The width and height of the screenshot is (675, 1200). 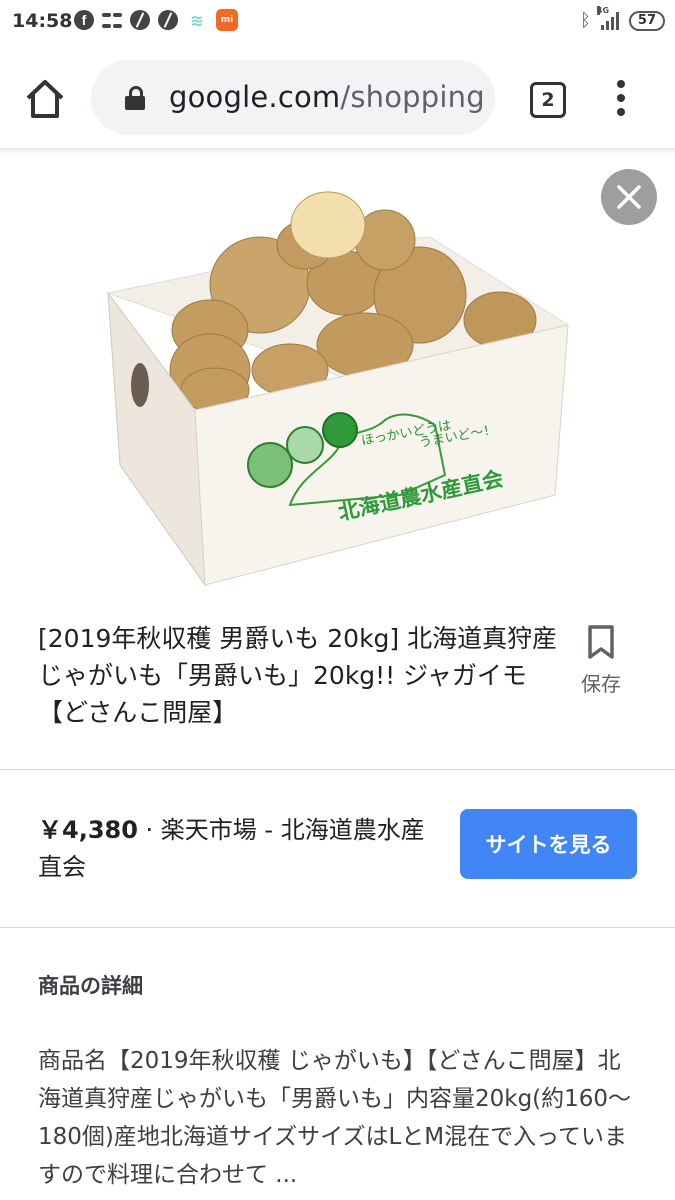 What do you see at coordinates (156, 20) in the screenshot?
I see `notification-icons: f ≋ mi` at bounding box center [156, 20].